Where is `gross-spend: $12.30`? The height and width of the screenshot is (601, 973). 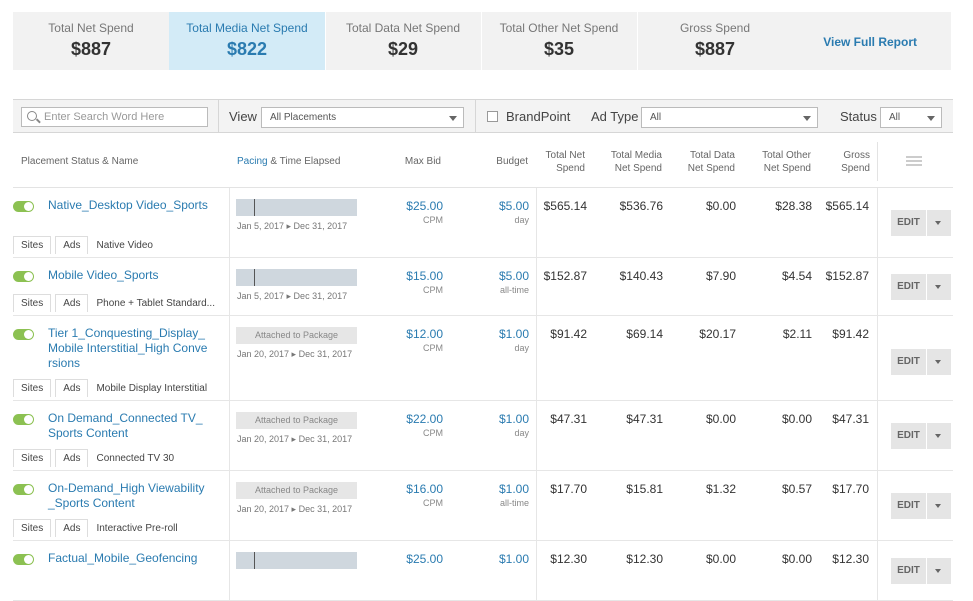 gross-spend: $12.30 is located at coordinates (850, 559).